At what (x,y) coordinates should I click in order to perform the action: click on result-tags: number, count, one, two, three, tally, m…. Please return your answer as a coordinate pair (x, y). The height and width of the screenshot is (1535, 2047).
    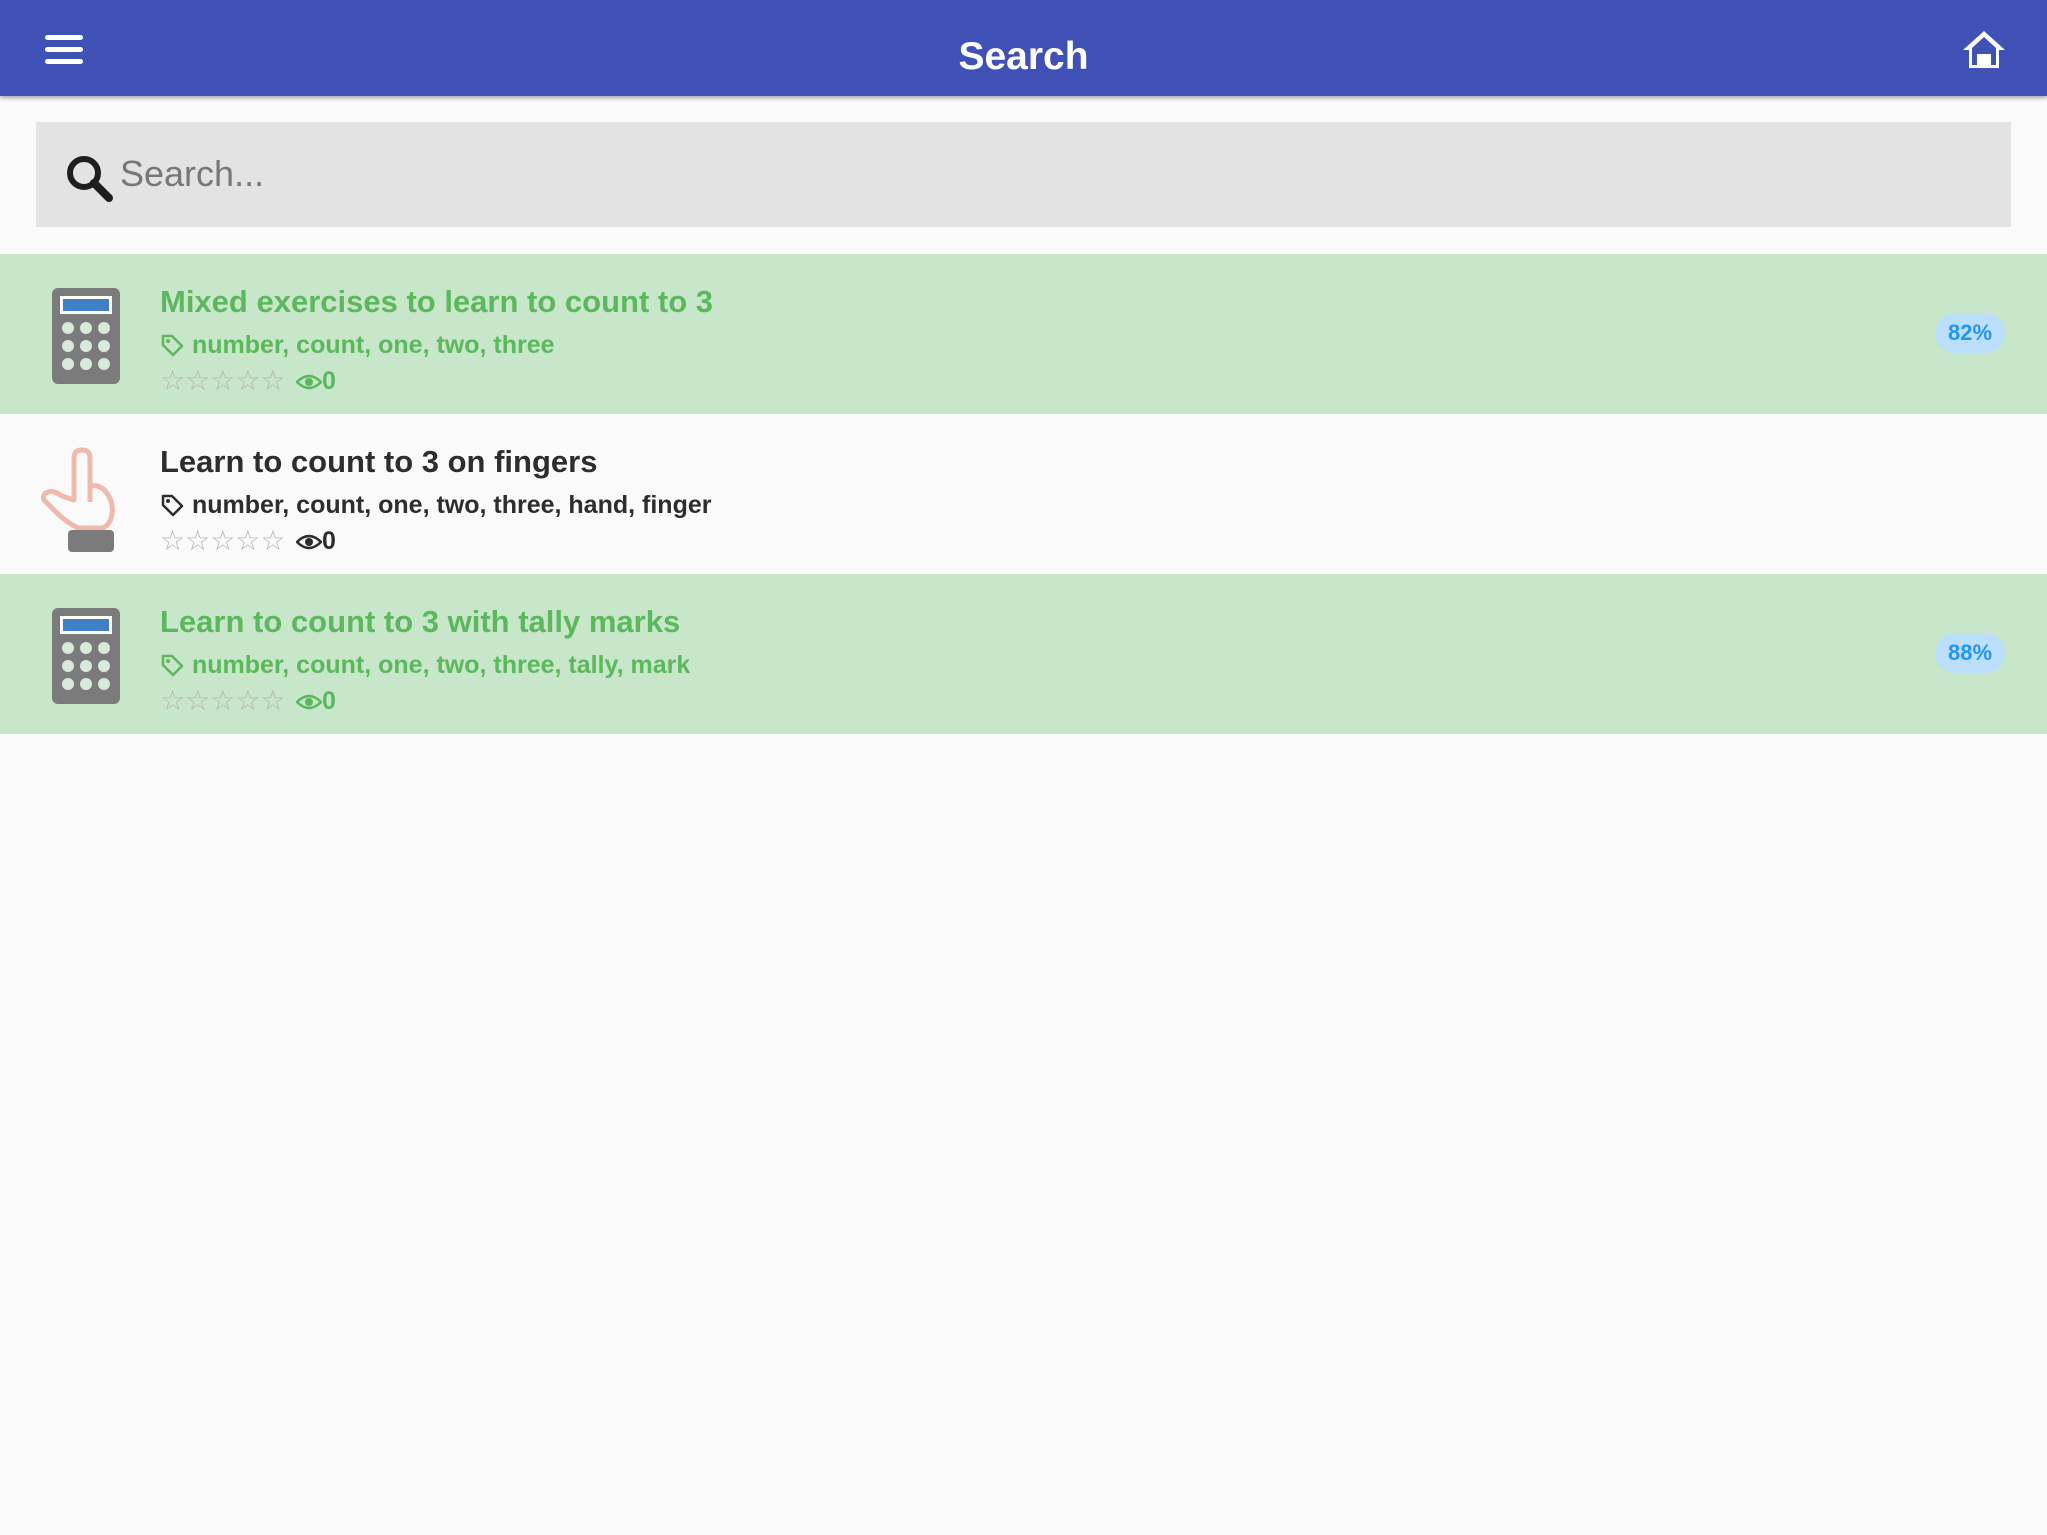
    Looking at the image, I should click on (425, 665).